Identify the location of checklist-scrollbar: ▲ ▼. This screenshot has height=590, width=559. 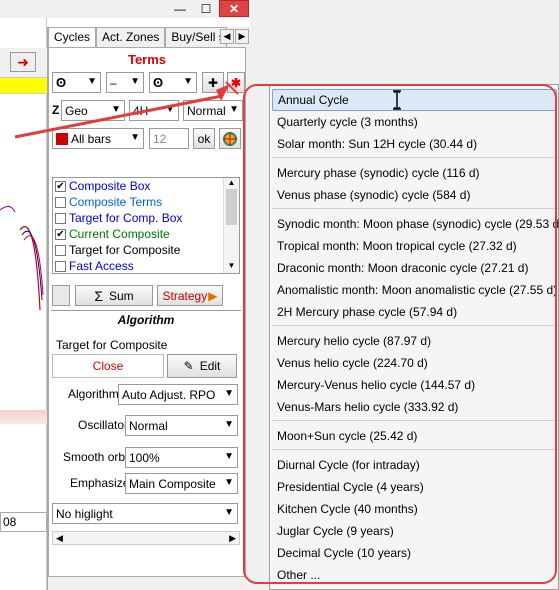
(231, 225).